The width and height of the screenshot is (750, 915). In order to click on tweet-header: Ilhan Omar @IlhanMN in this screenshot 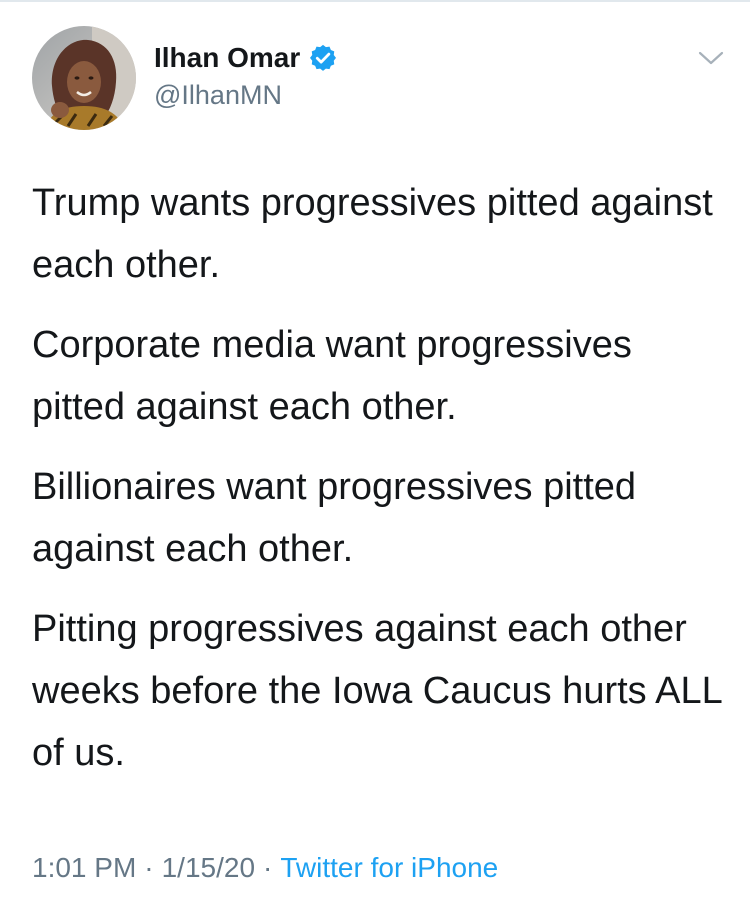, I will do `click(378, 78)`.